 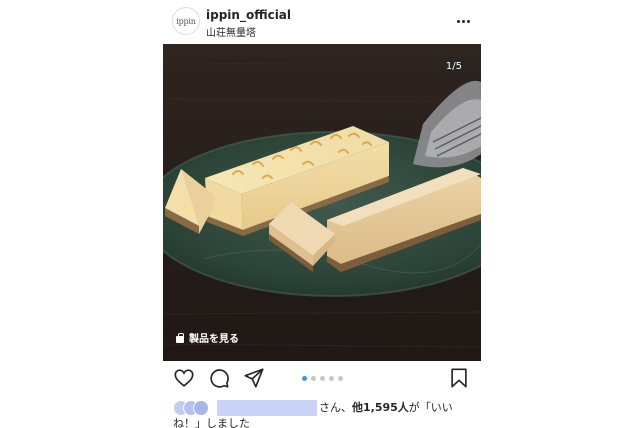 I want to click on likes-text-line2: ね！」しました, so click(x=211, y=422).